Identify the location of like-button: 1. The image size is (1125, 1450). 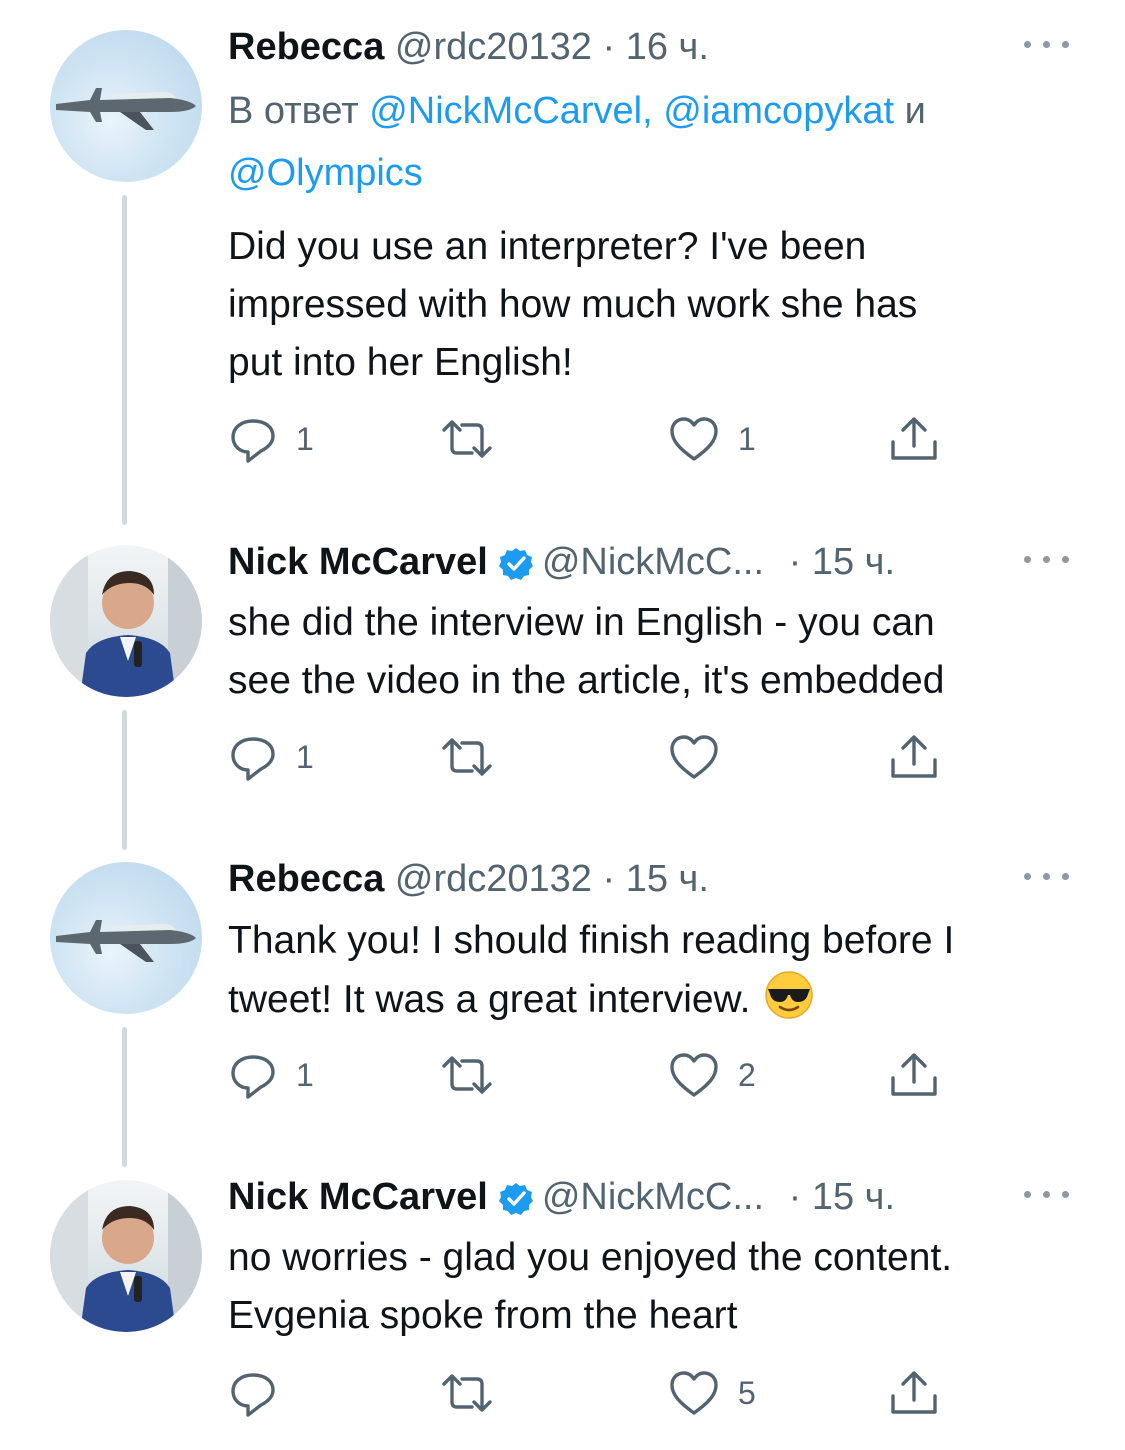
(712, 439).